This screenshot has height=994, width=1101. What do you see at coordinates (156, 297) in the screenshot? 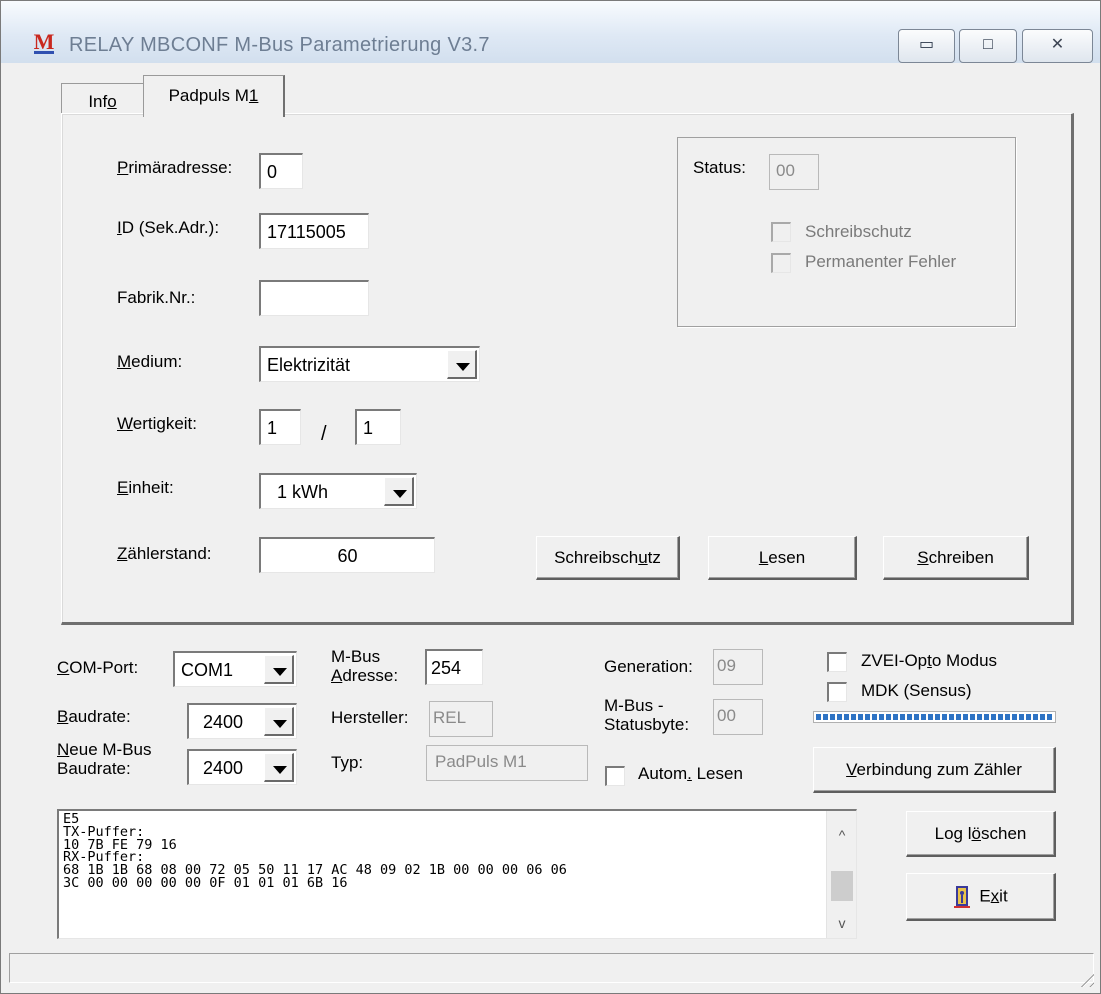
I see `fabrik-nr-label: Fabrik.Nr.:` at bounding box center [156, 297].